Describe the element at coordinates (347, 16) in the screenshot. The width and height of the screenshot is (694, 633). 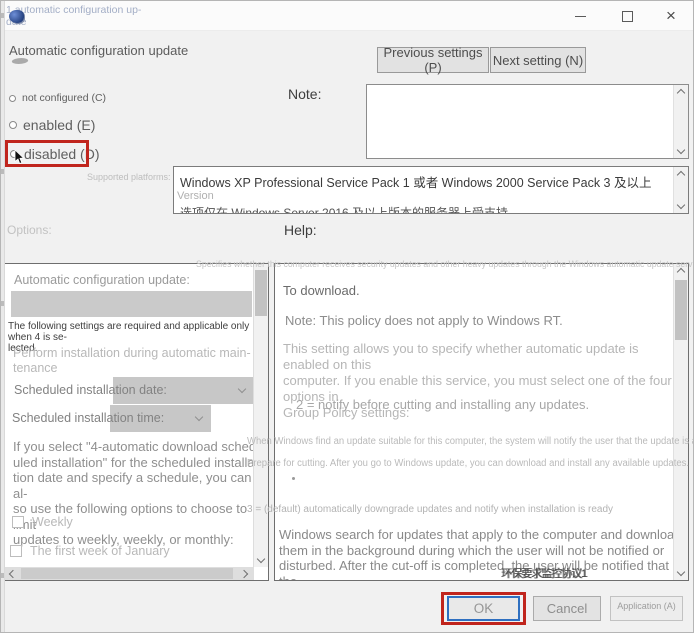
I see `titlebar: 1 automatic configuration up- date ×` at that location.